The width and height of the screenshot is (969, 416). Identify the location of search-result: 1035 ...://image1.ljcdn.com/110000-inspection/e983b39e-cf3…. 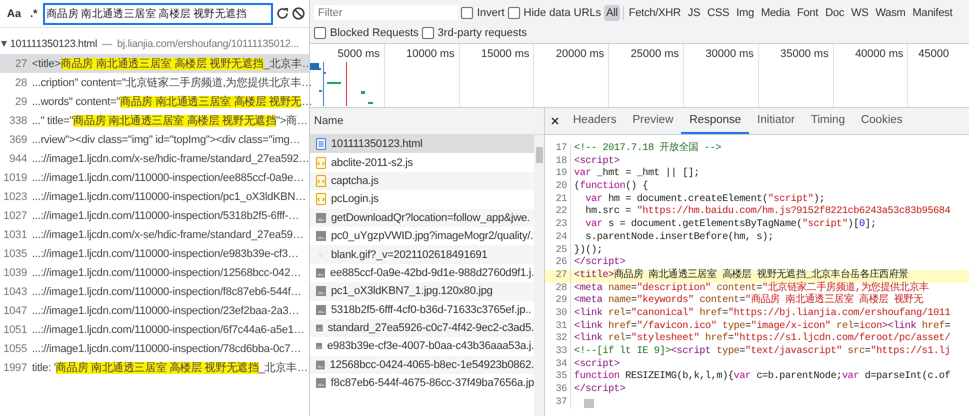
(154, 253).